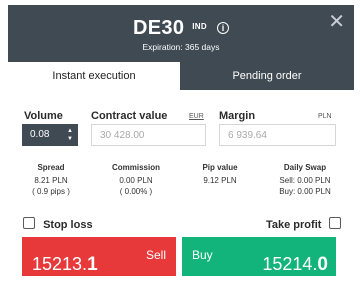 This screenshot has height=287, width=360. I want to click on order-type-tabs: Instant execution Pending order, so click(181, 76).